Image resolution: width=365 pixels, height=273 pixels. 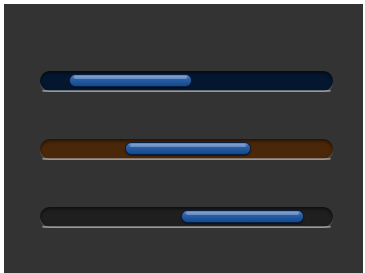 I want to click on scrollbar-track-dark, so click(x=186, y=217).